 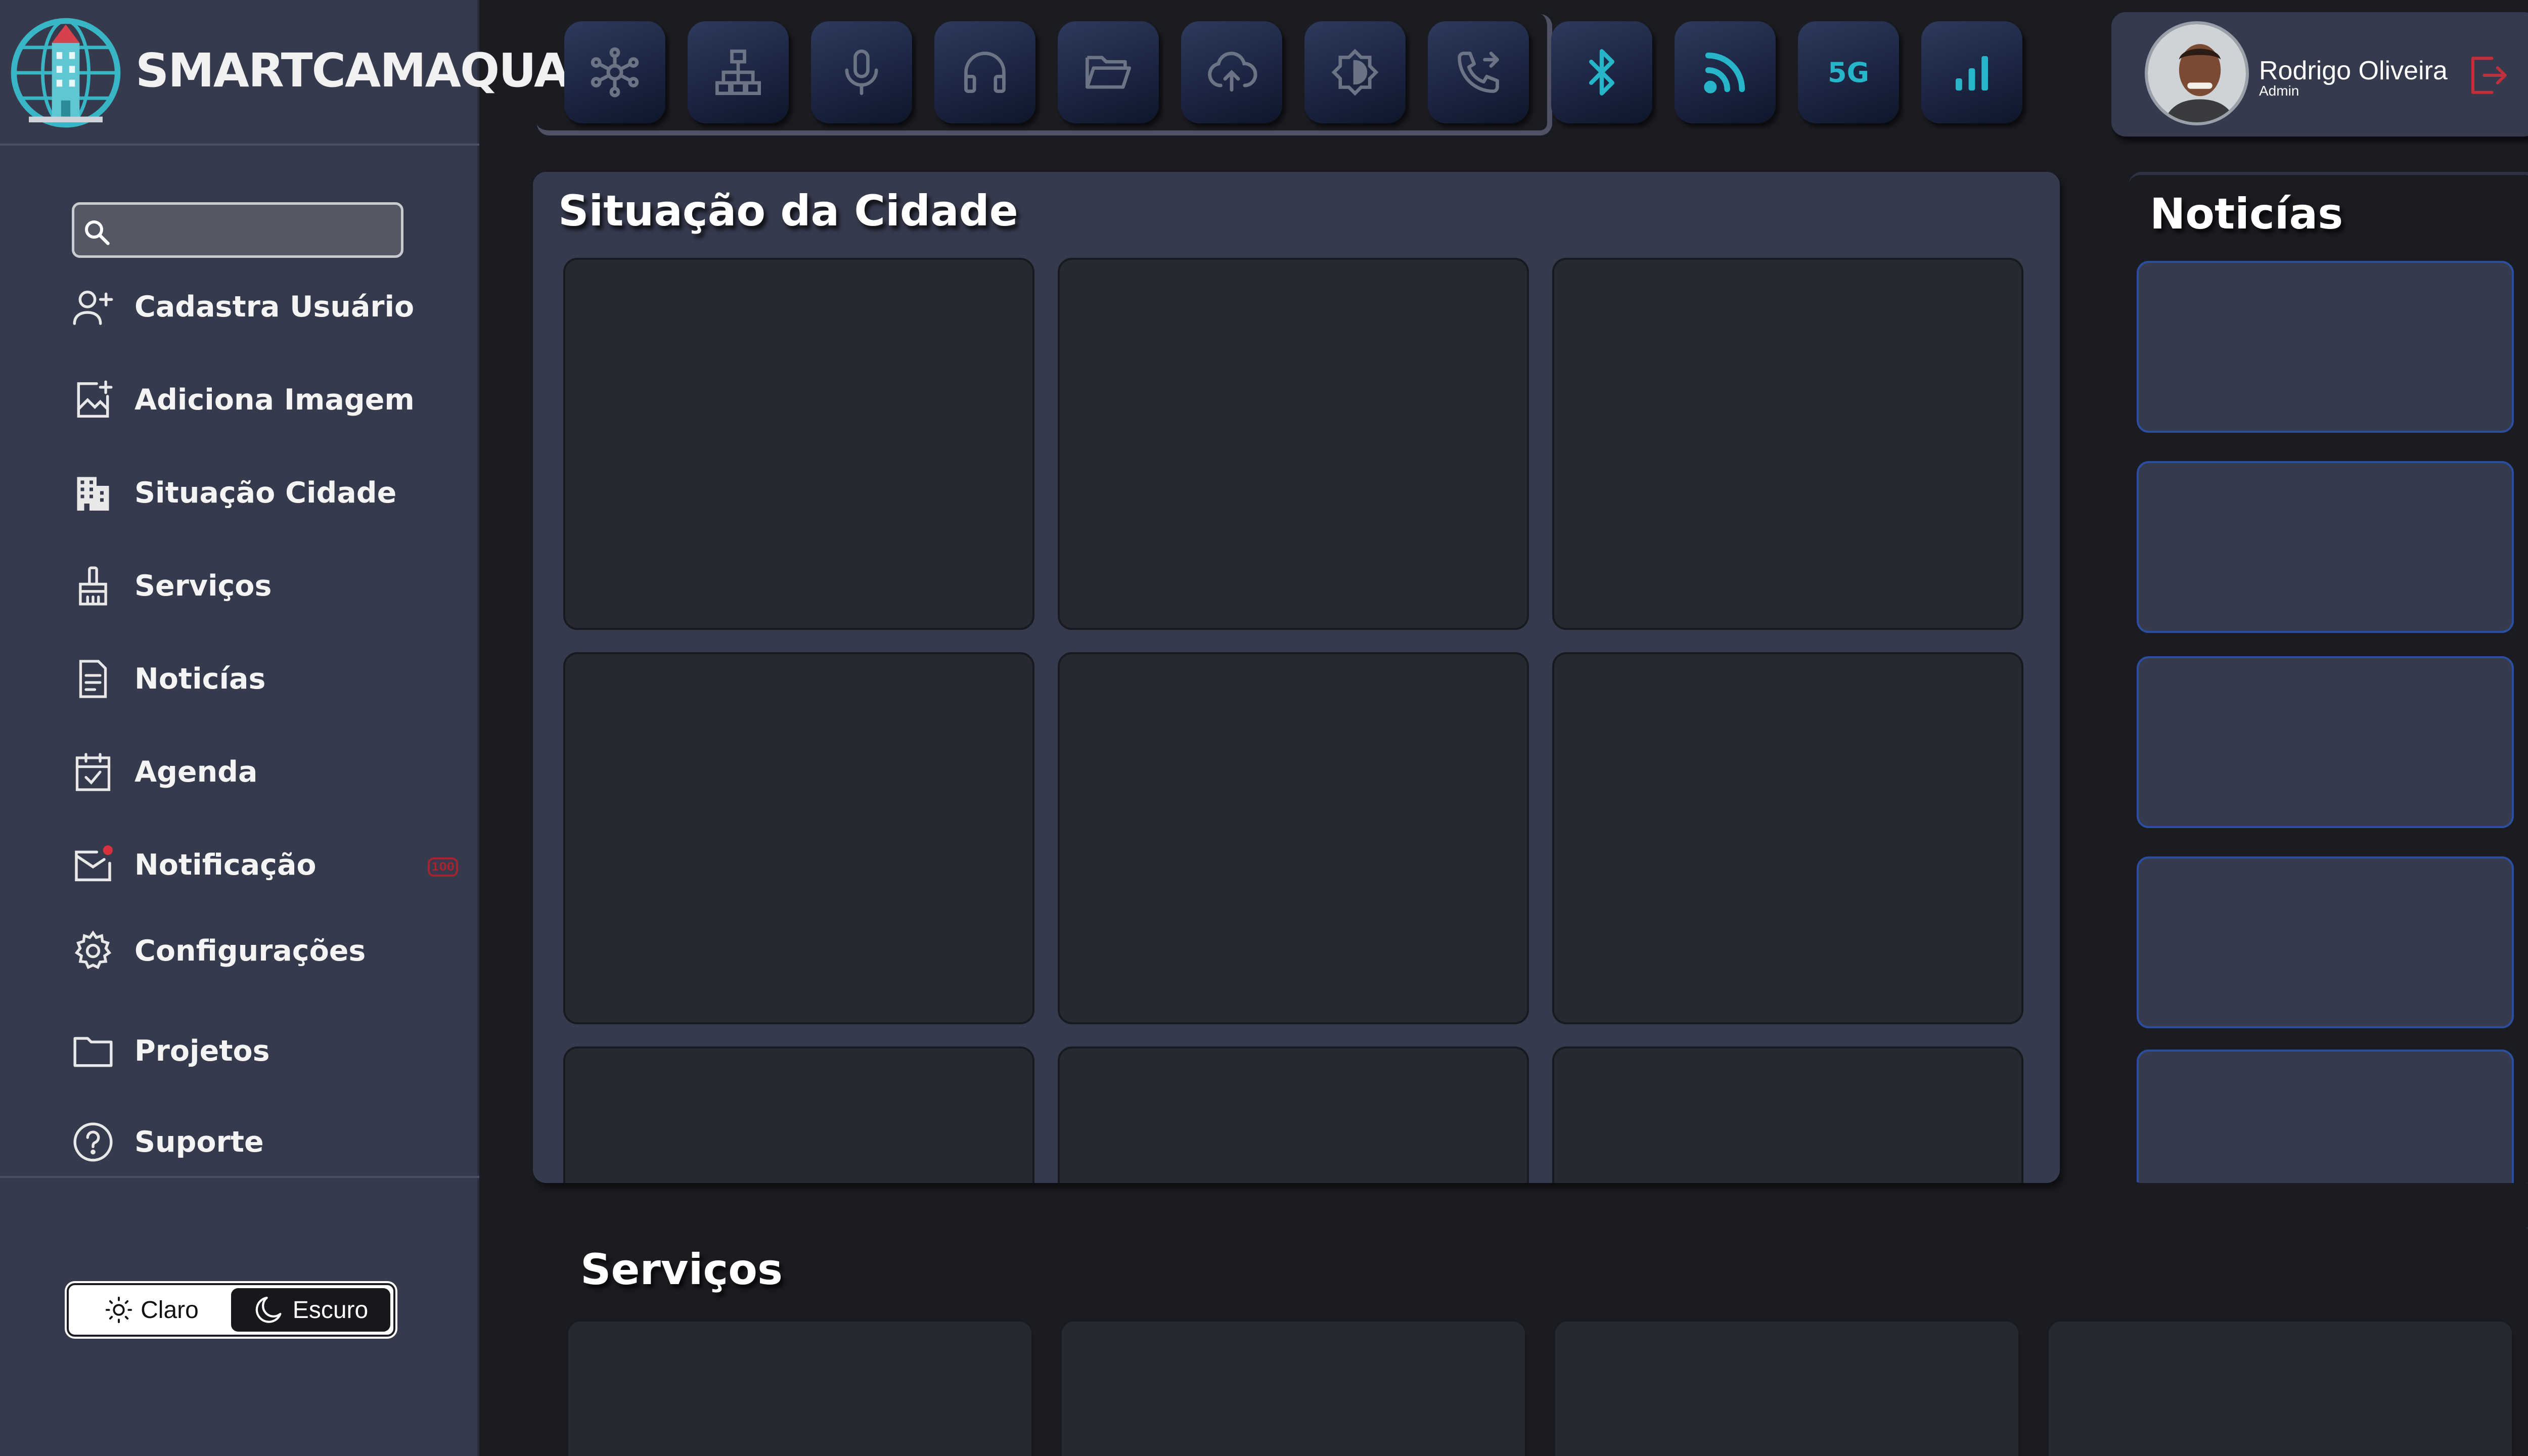 I want to click on user-plus-icon, so click(x=93, y=307).